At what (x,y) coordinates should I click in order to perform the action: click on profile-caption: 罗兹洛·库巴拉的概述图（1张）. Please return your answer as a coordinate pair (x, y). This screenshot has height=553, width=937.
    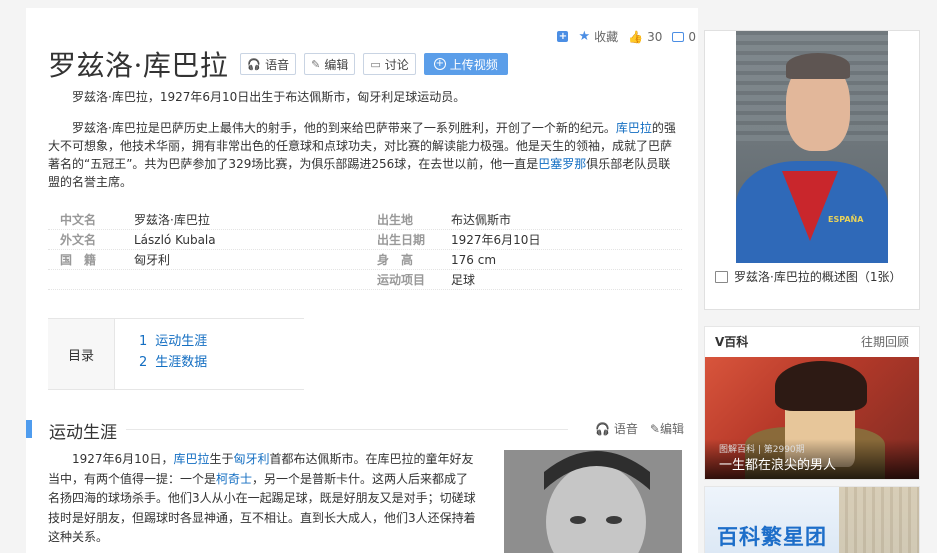
    Looking at the image, I should click on (812, 277).